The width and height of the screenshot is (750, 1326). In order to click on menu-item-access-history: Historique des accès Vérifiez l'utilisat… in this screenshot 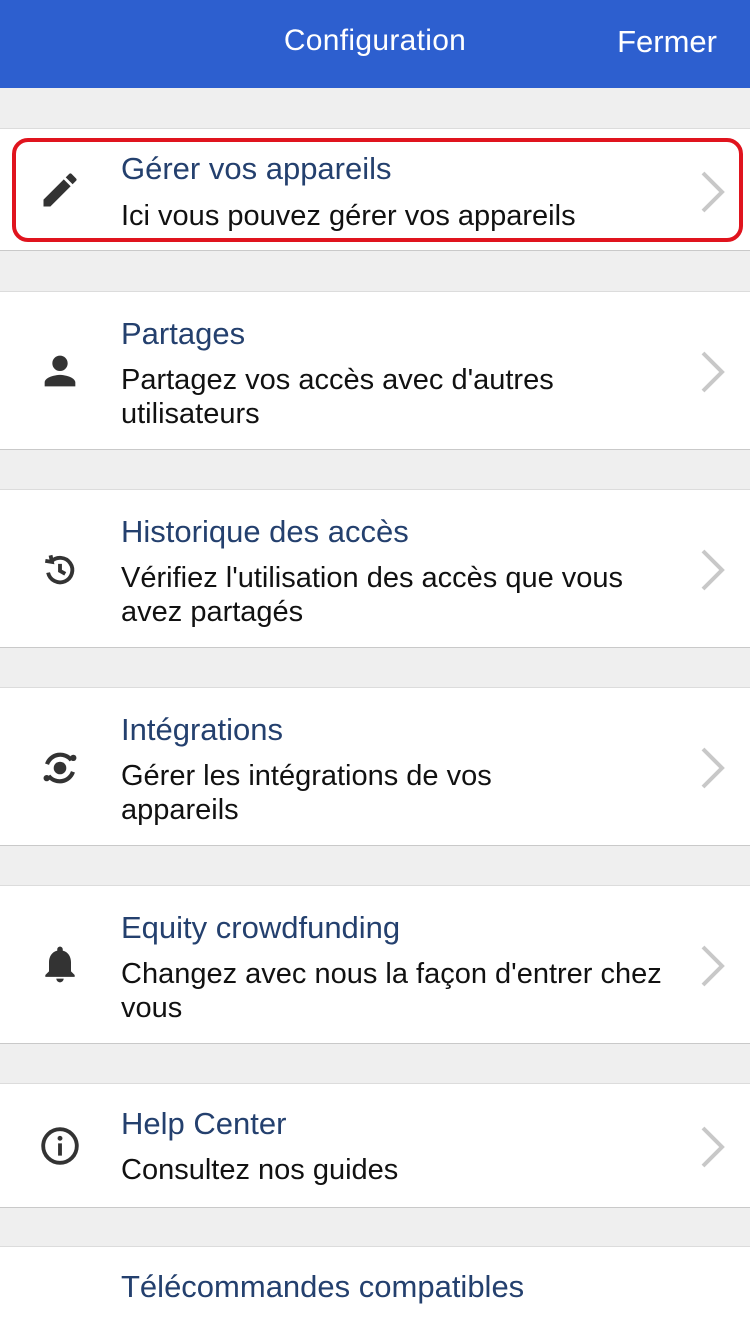, I will do `click(375, 568)`.